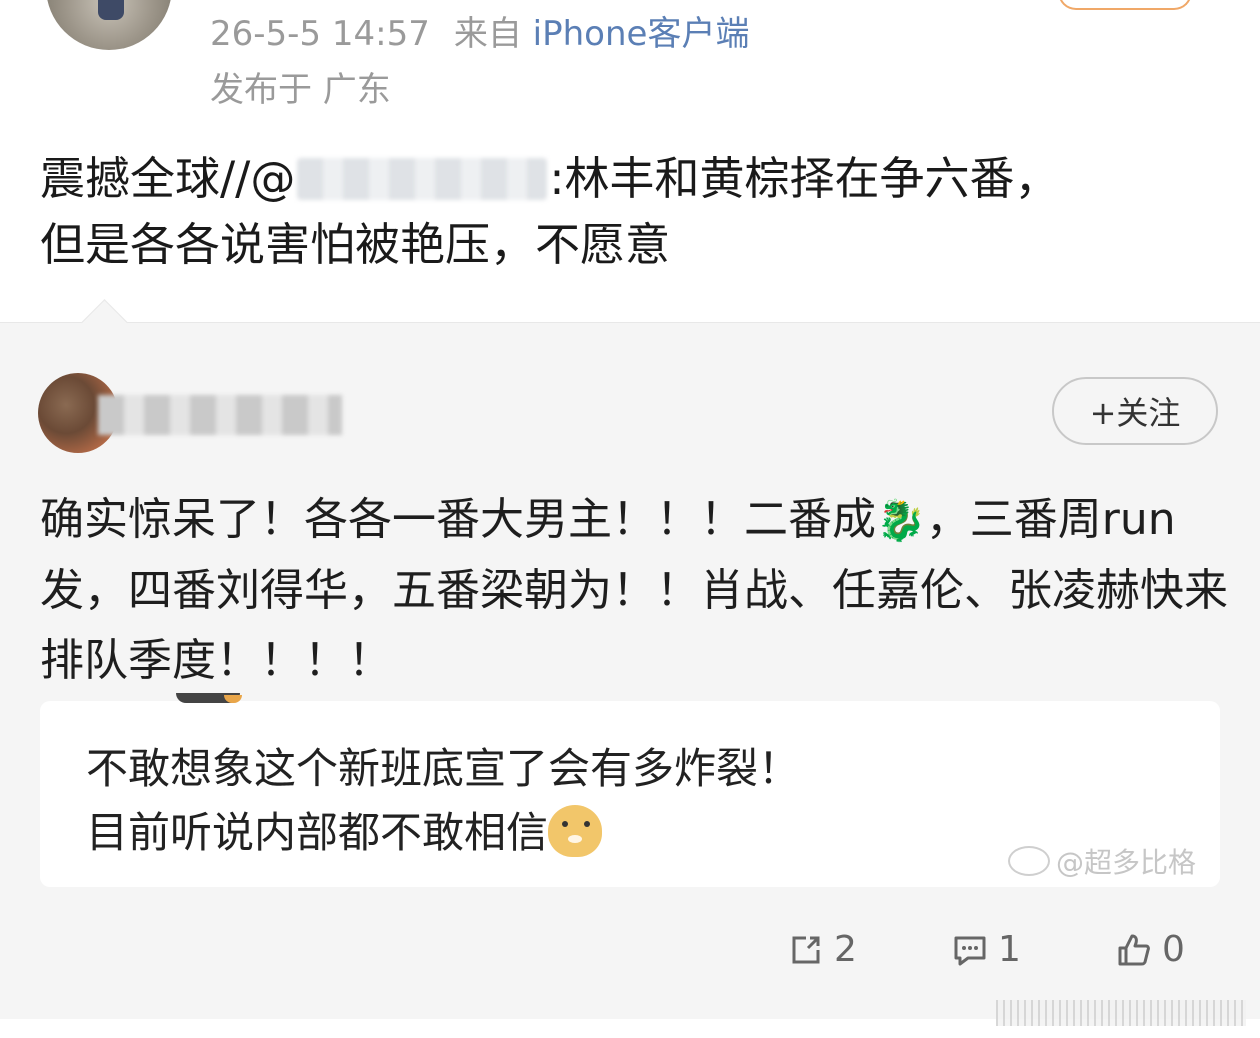 Image resolution: width=1260 pixels, height=1038 pixels. I want to click on dragon-icon: 🐉, so click(901, 521).